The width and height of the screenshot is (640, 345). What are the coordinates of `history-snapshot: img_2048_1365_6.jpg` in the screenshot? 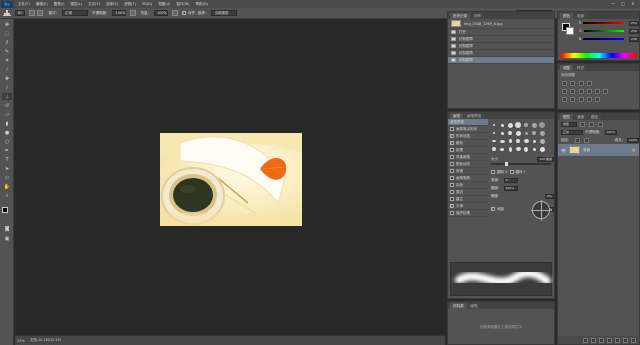 It's located at (501, 24).